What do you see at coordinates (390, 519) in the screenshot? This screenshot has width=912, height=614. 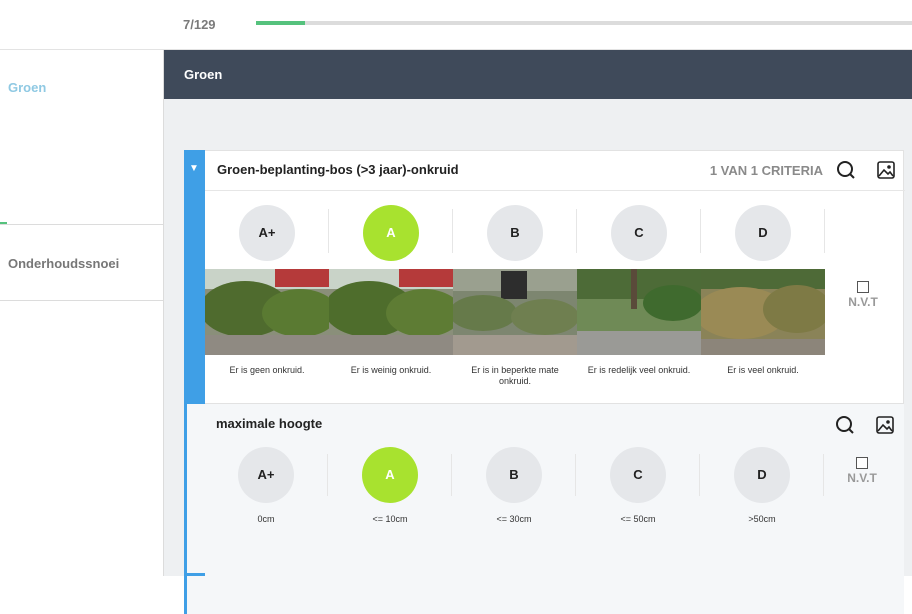 I see `grade-description: <= 10cm` at bounding box center [390, 519].